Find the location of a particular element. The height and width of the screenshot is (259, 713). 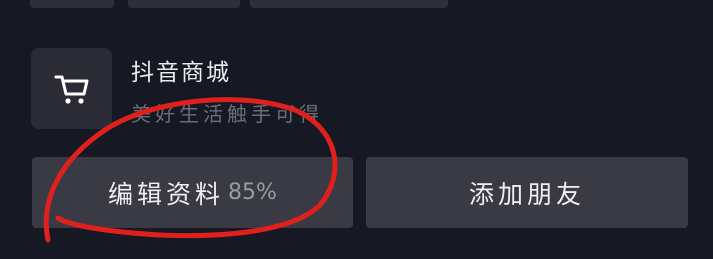

shopping-cart-icon is located at coordinates (71, 89).